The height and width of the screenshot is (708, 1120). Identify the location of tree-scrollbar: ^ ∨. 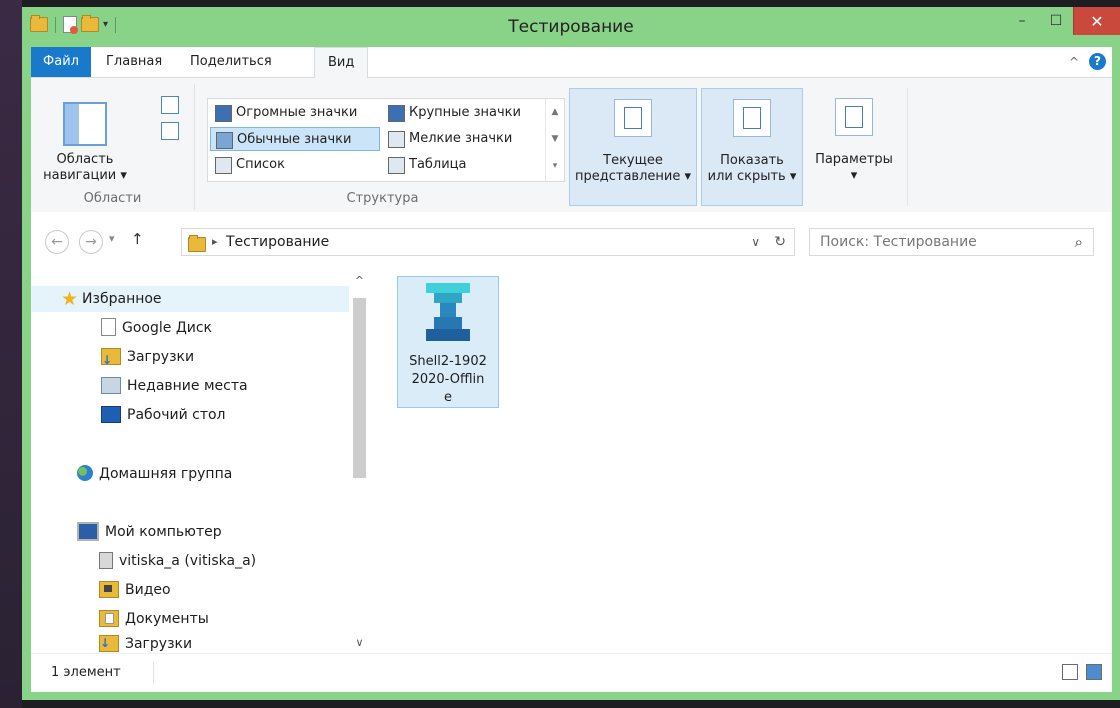
(359, 461).